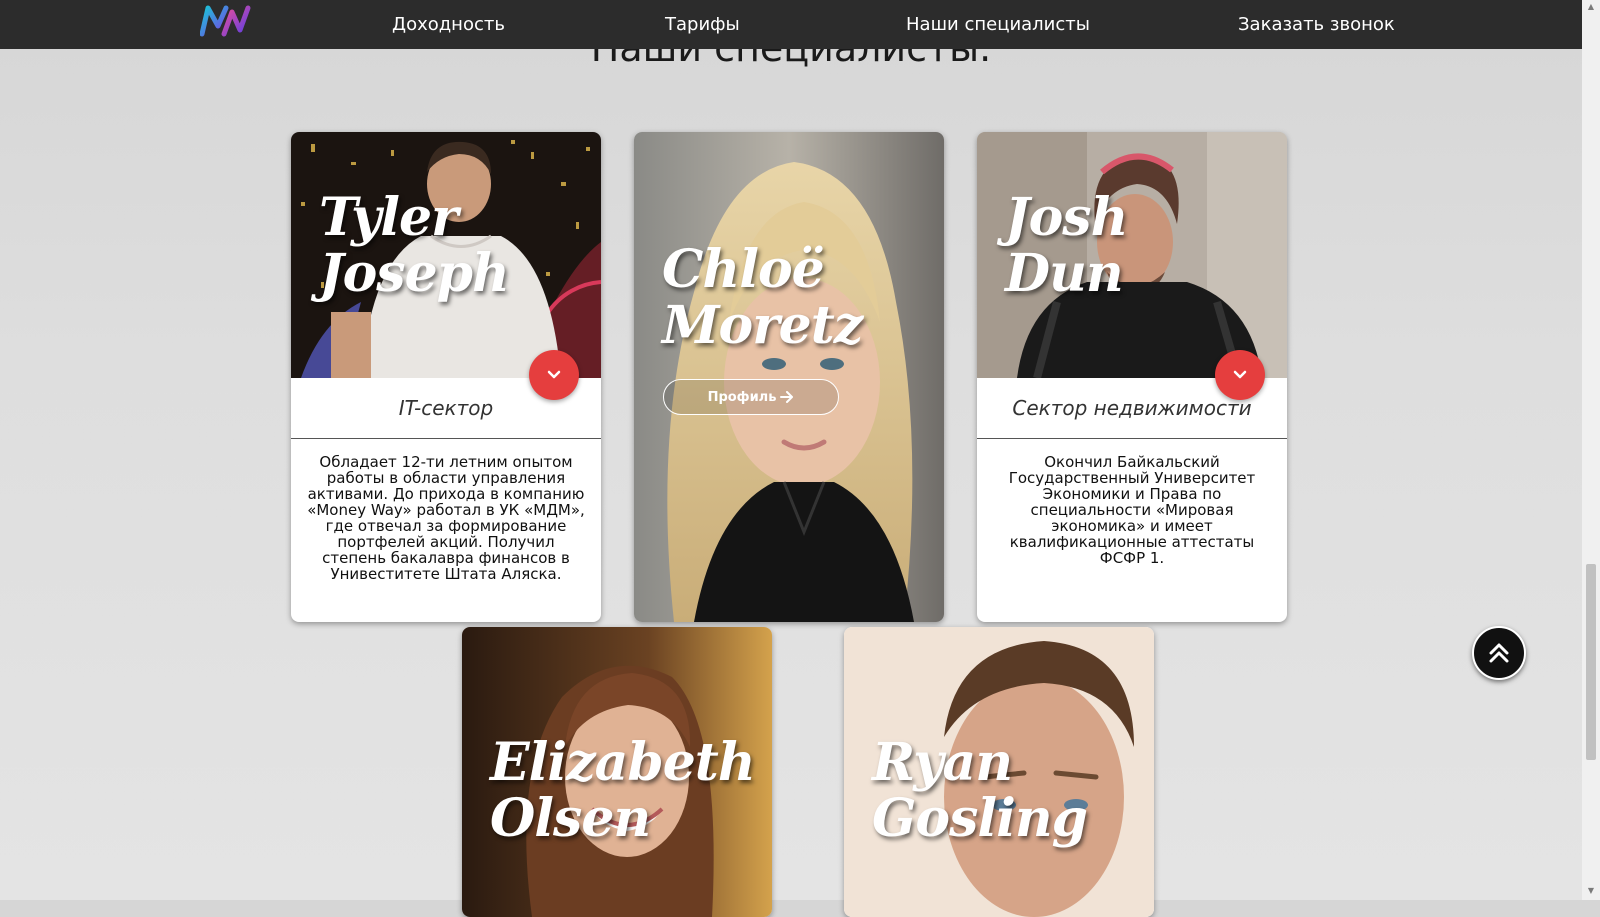 Image resolution: width=1600 pixels, height=917 pixels. I want to click on specialist-photo: Elizabeth Olsen, so click(617, 772).